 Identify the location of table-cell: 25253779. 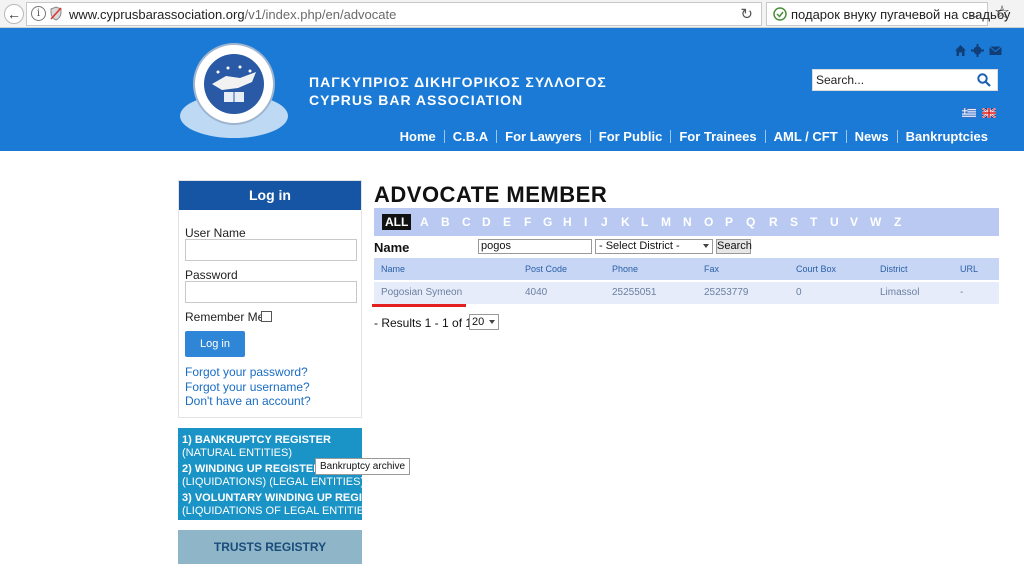
(726, 292).